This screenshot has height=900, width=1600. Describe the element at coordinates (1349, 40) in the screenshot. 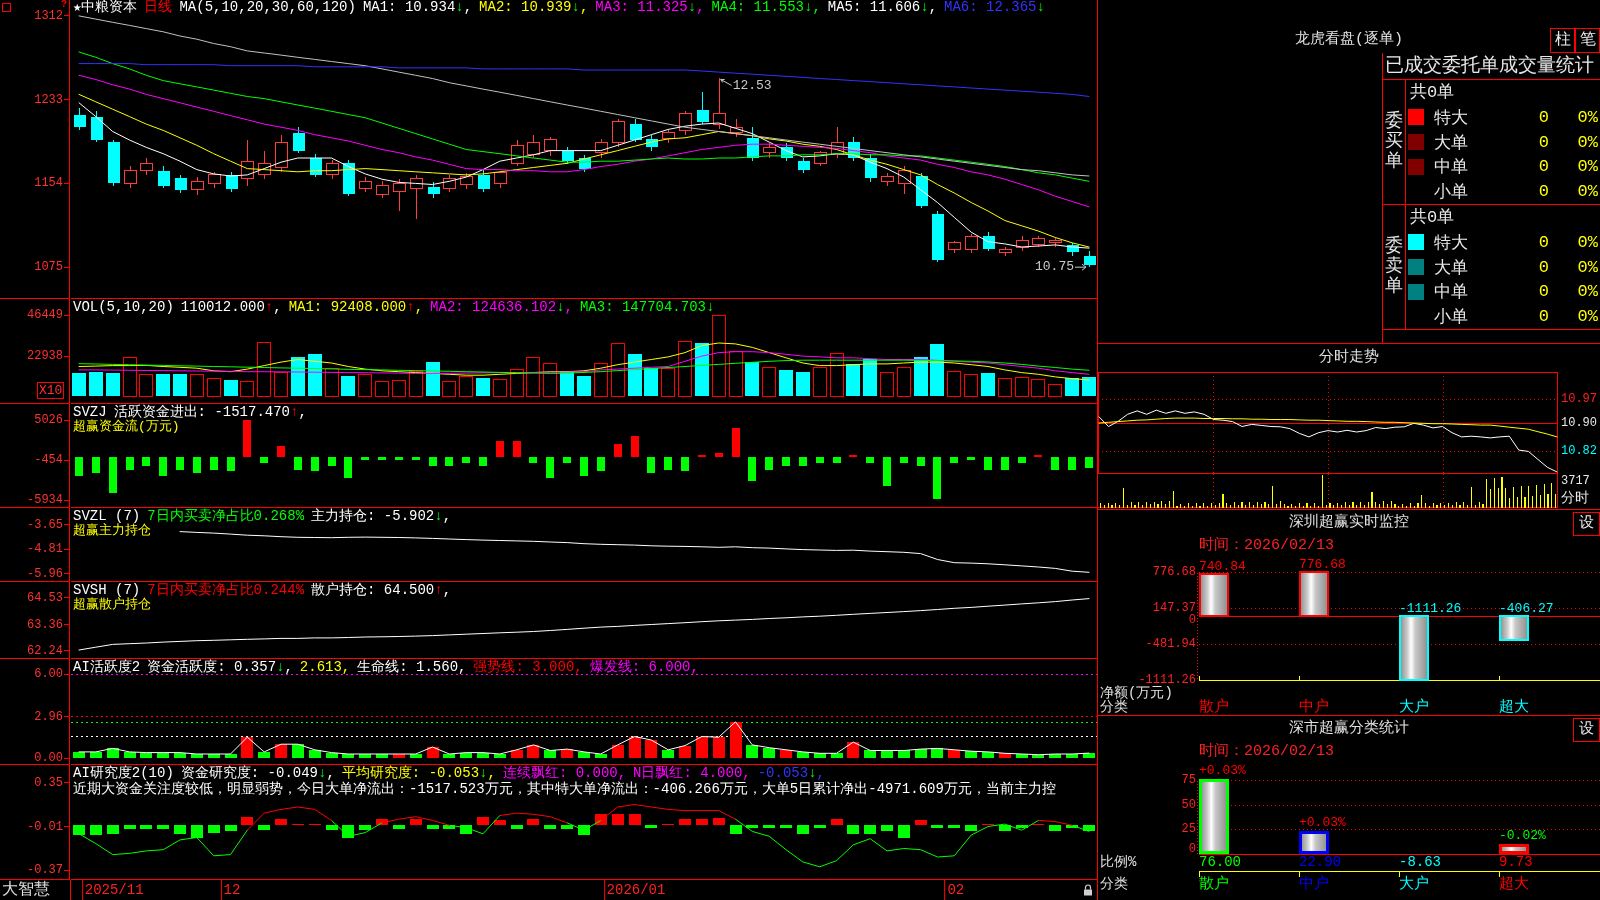

I see `panel-title: 龙虎看盘(逐单)` at that location.